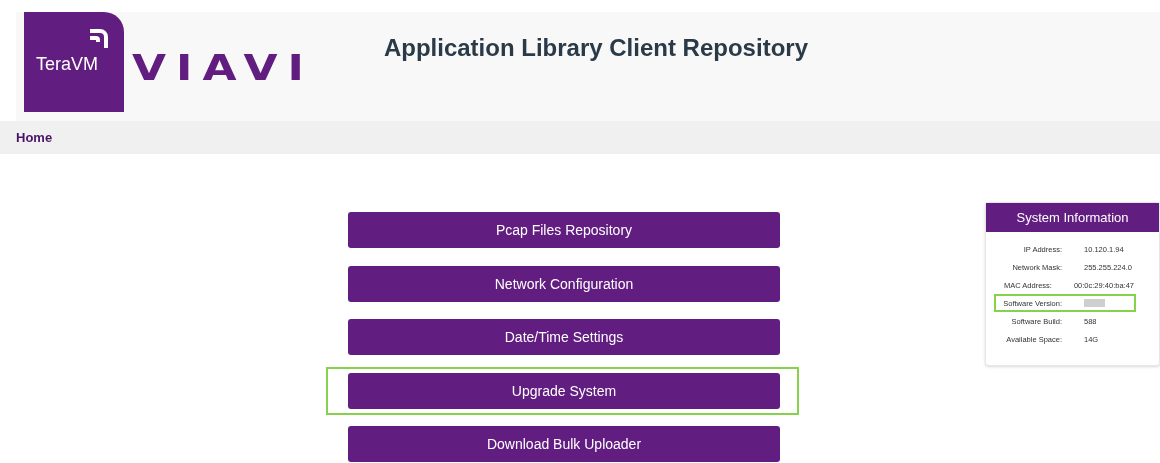  Describe the element at coordinates (564, 390) in the screenshot. I see `menu-button: Upgrade System` at that location.